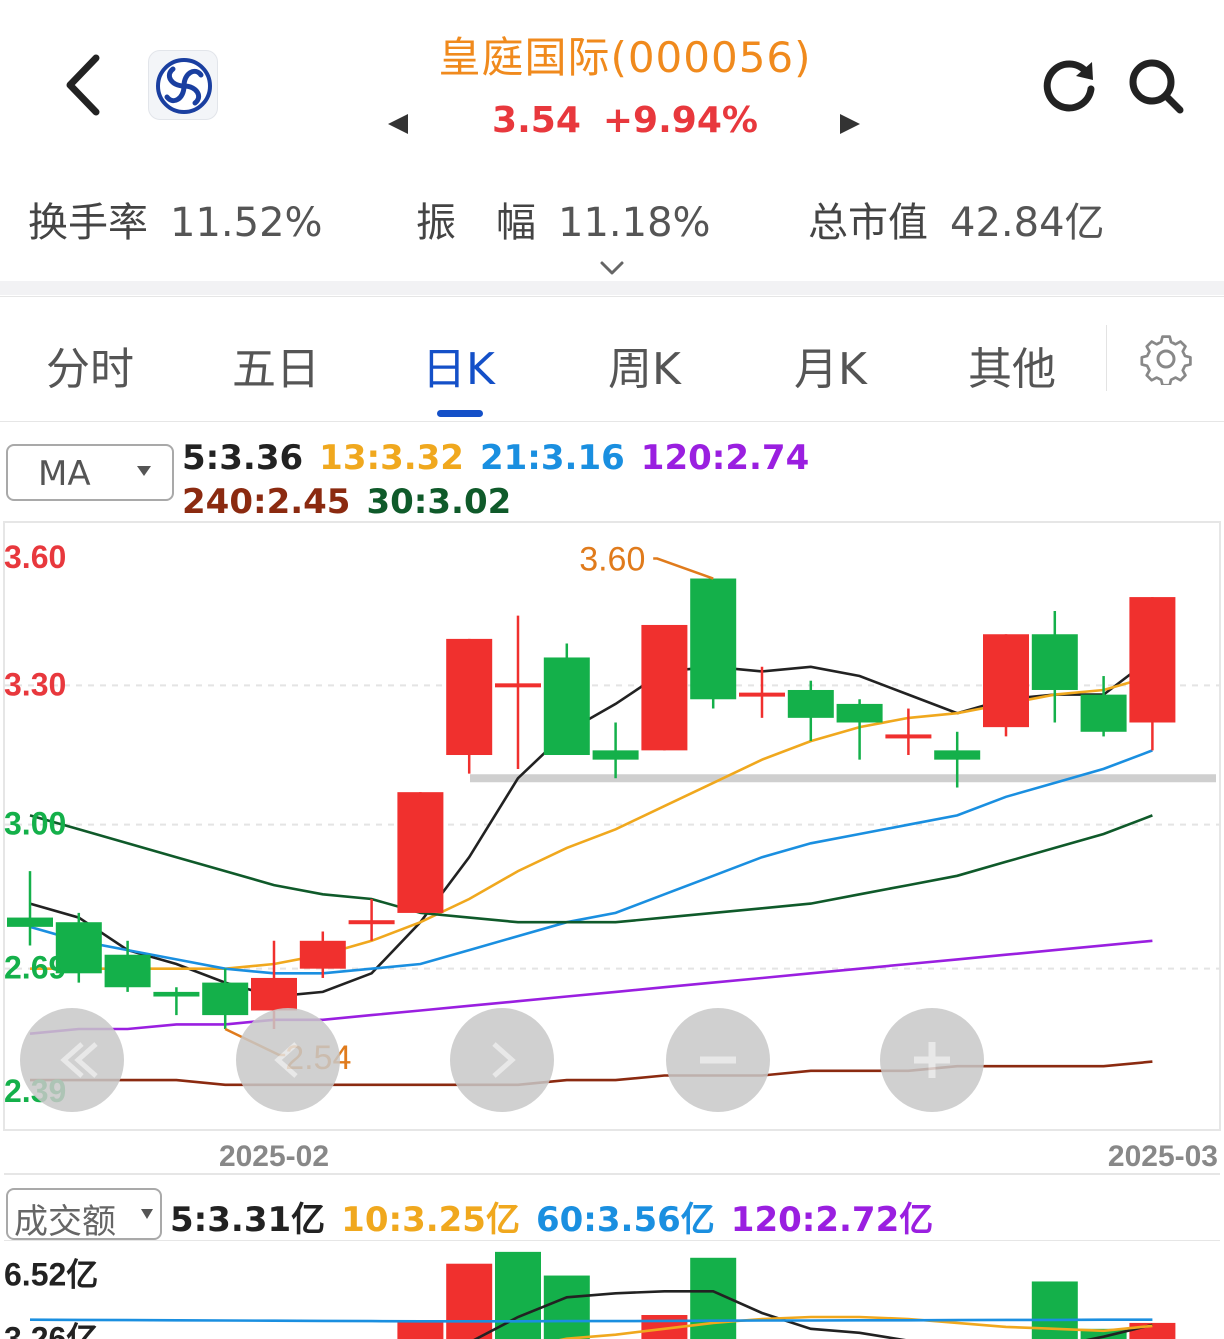 The image size is (1224, 1339). I want to click on tab-monthly-k: 月K, so click(830, 365).